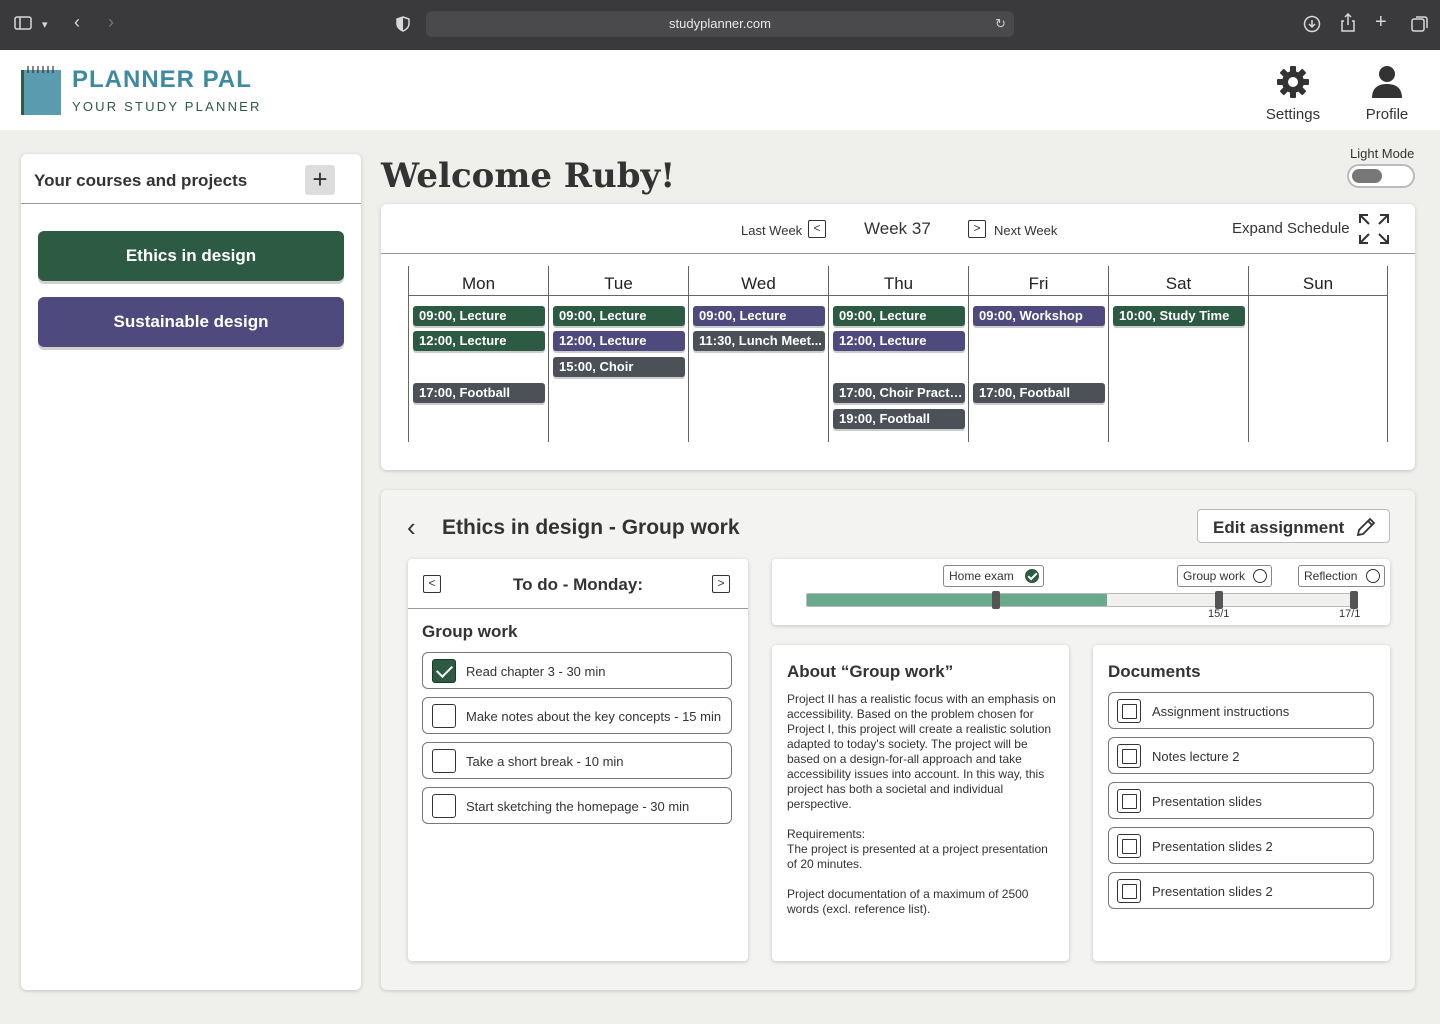 The image size is (1440, 1024). Describe the element at coordinates (1207, 801) in the screenshot. I see `document-label: Presentation slides` at that location.